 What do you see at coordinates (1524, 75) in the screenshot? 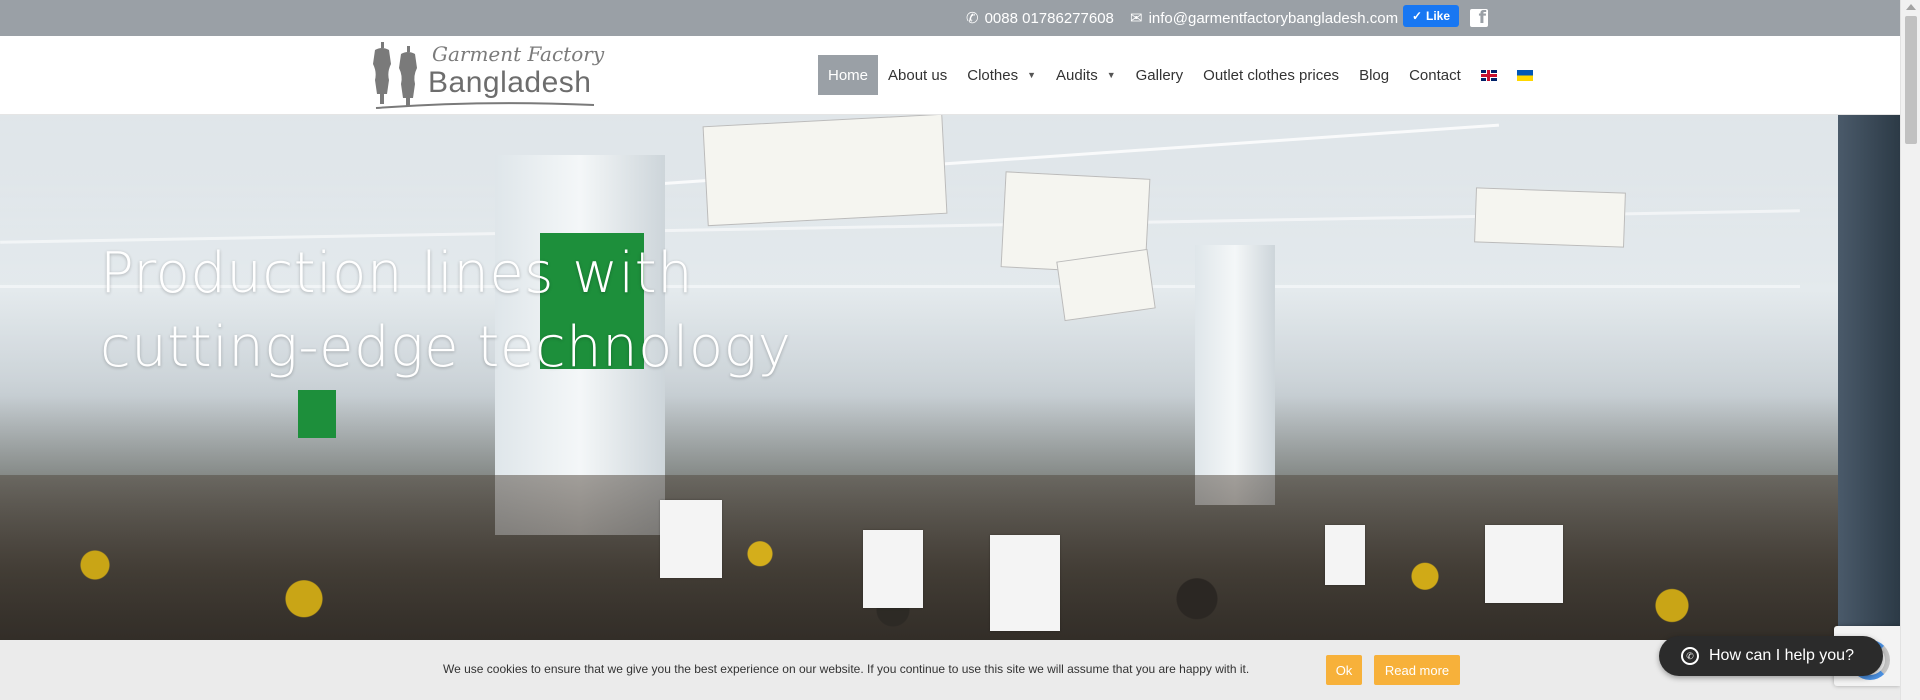
I see `ukrainian-flag-icon` at bounding box center [1524, 75].